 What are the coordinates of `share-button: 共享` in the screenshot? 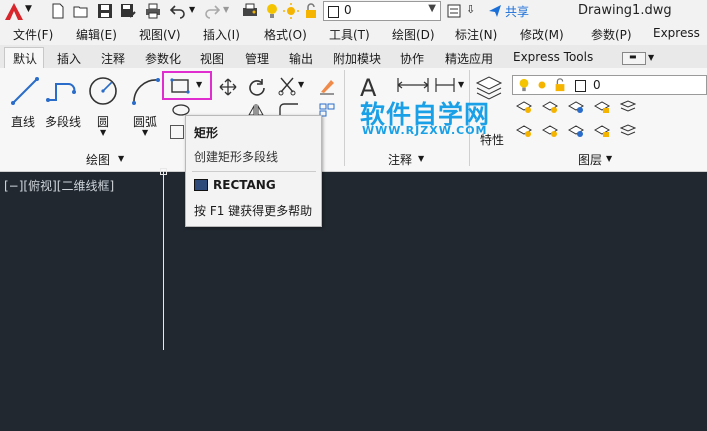 It's located at (517, 11).